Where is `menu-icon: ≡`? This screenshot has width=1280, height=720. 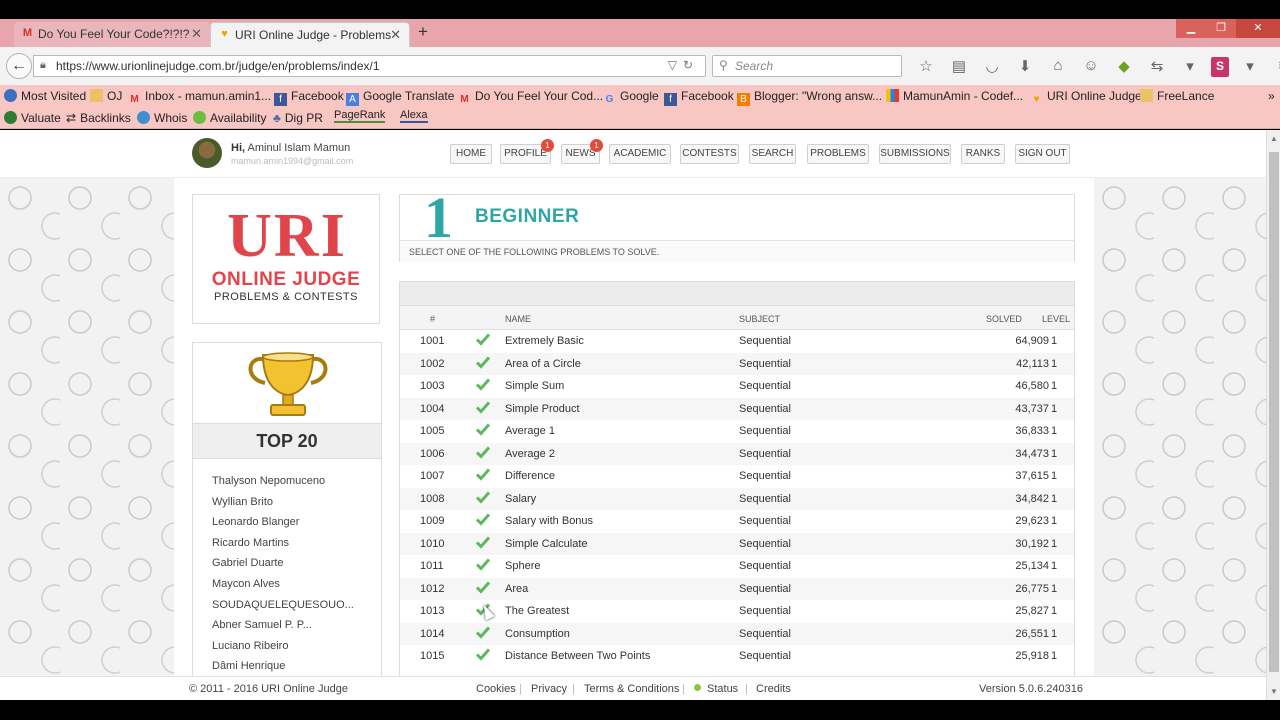
menu-icon: ≡ is located at coordinates (1275, 67).